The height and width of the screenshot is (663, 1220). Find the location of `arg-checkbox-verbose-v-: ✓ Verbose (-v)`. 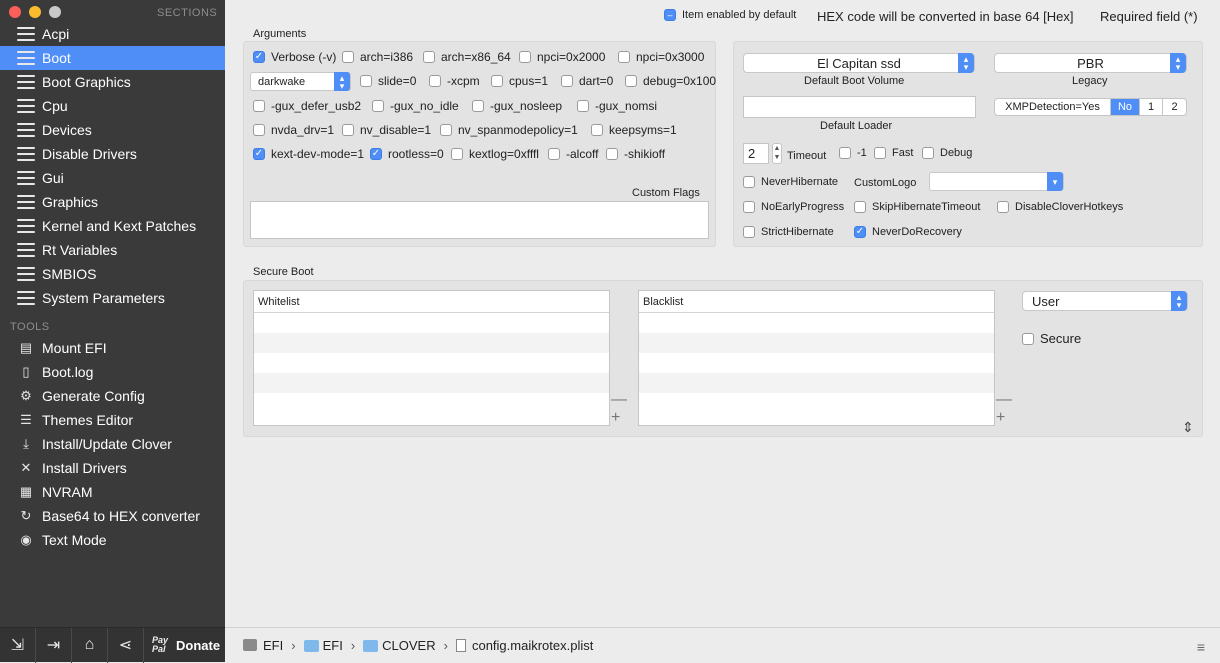

arg-checkbox-verbose-v-: ✓ Verbose (-v) is located at coordinates (294, 57).